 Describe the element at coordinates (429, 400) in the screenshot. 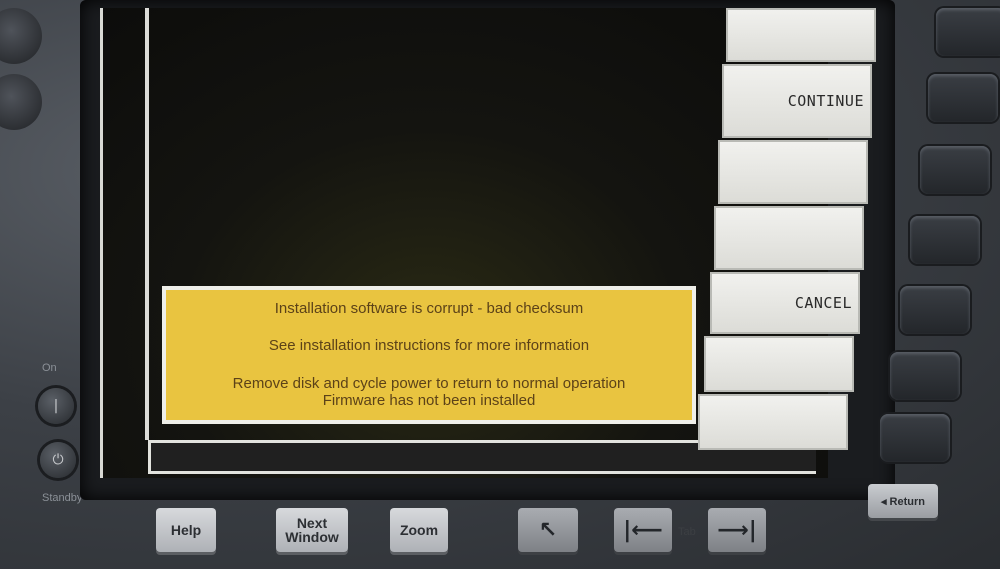

I see `error-message-firmware: Firmware has not been installed` at that location.